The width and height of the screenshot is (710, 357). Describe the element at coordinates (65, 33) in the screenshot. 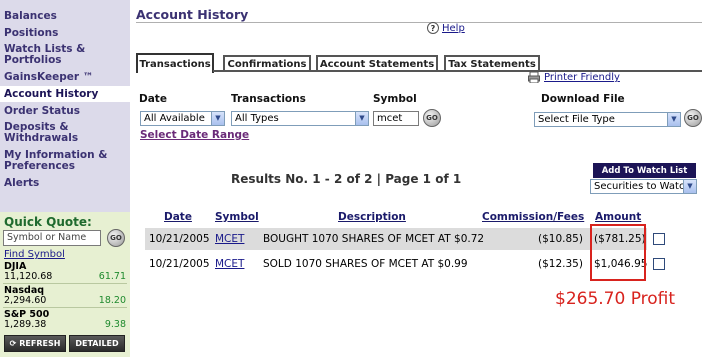

I see `sidebar-item-positions: Positions` at that location.